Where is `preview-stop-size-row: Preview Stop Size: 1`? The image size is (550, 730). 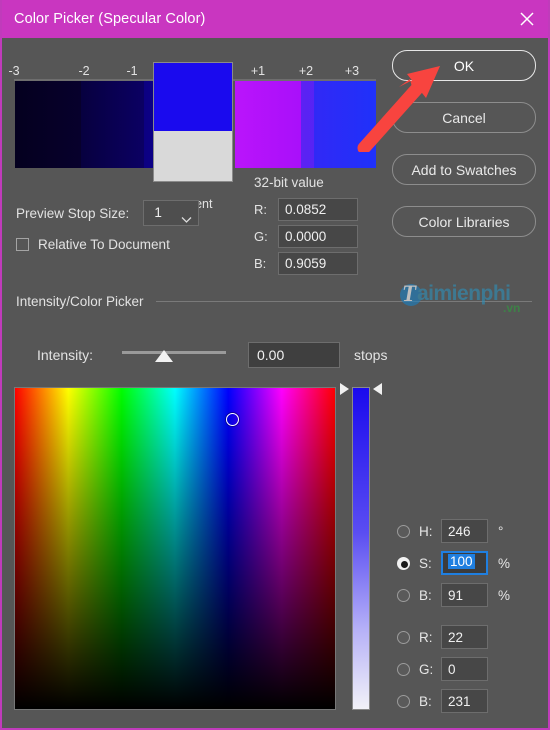 preview-stop-size-row: Preview Stop Size: 1 is located at coordinates (108, 213).